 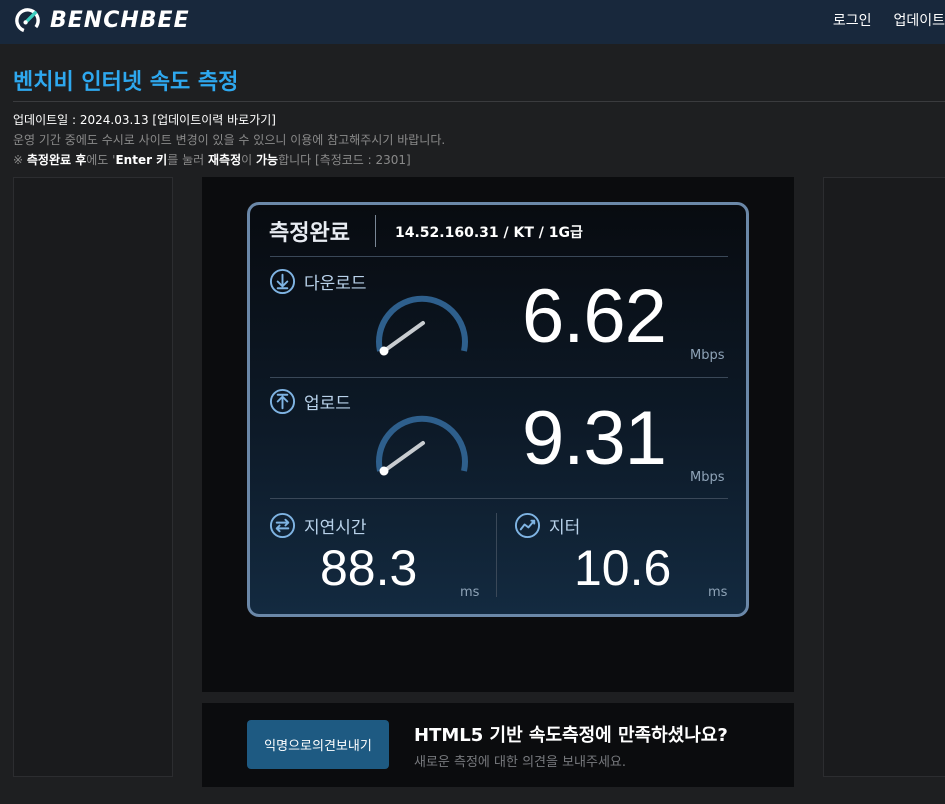 I want to click on upload-label: 업로드, so click(x=310, y=401).